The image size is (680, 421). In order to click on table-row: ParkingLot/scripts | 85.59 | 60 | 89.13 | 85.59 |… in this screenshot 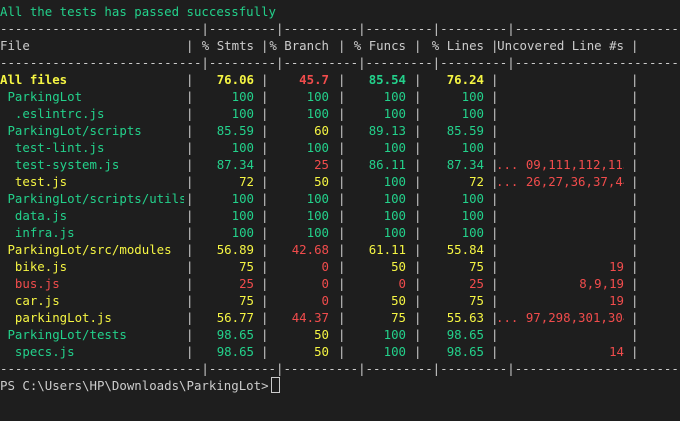, I will do `click(340, 130)`.